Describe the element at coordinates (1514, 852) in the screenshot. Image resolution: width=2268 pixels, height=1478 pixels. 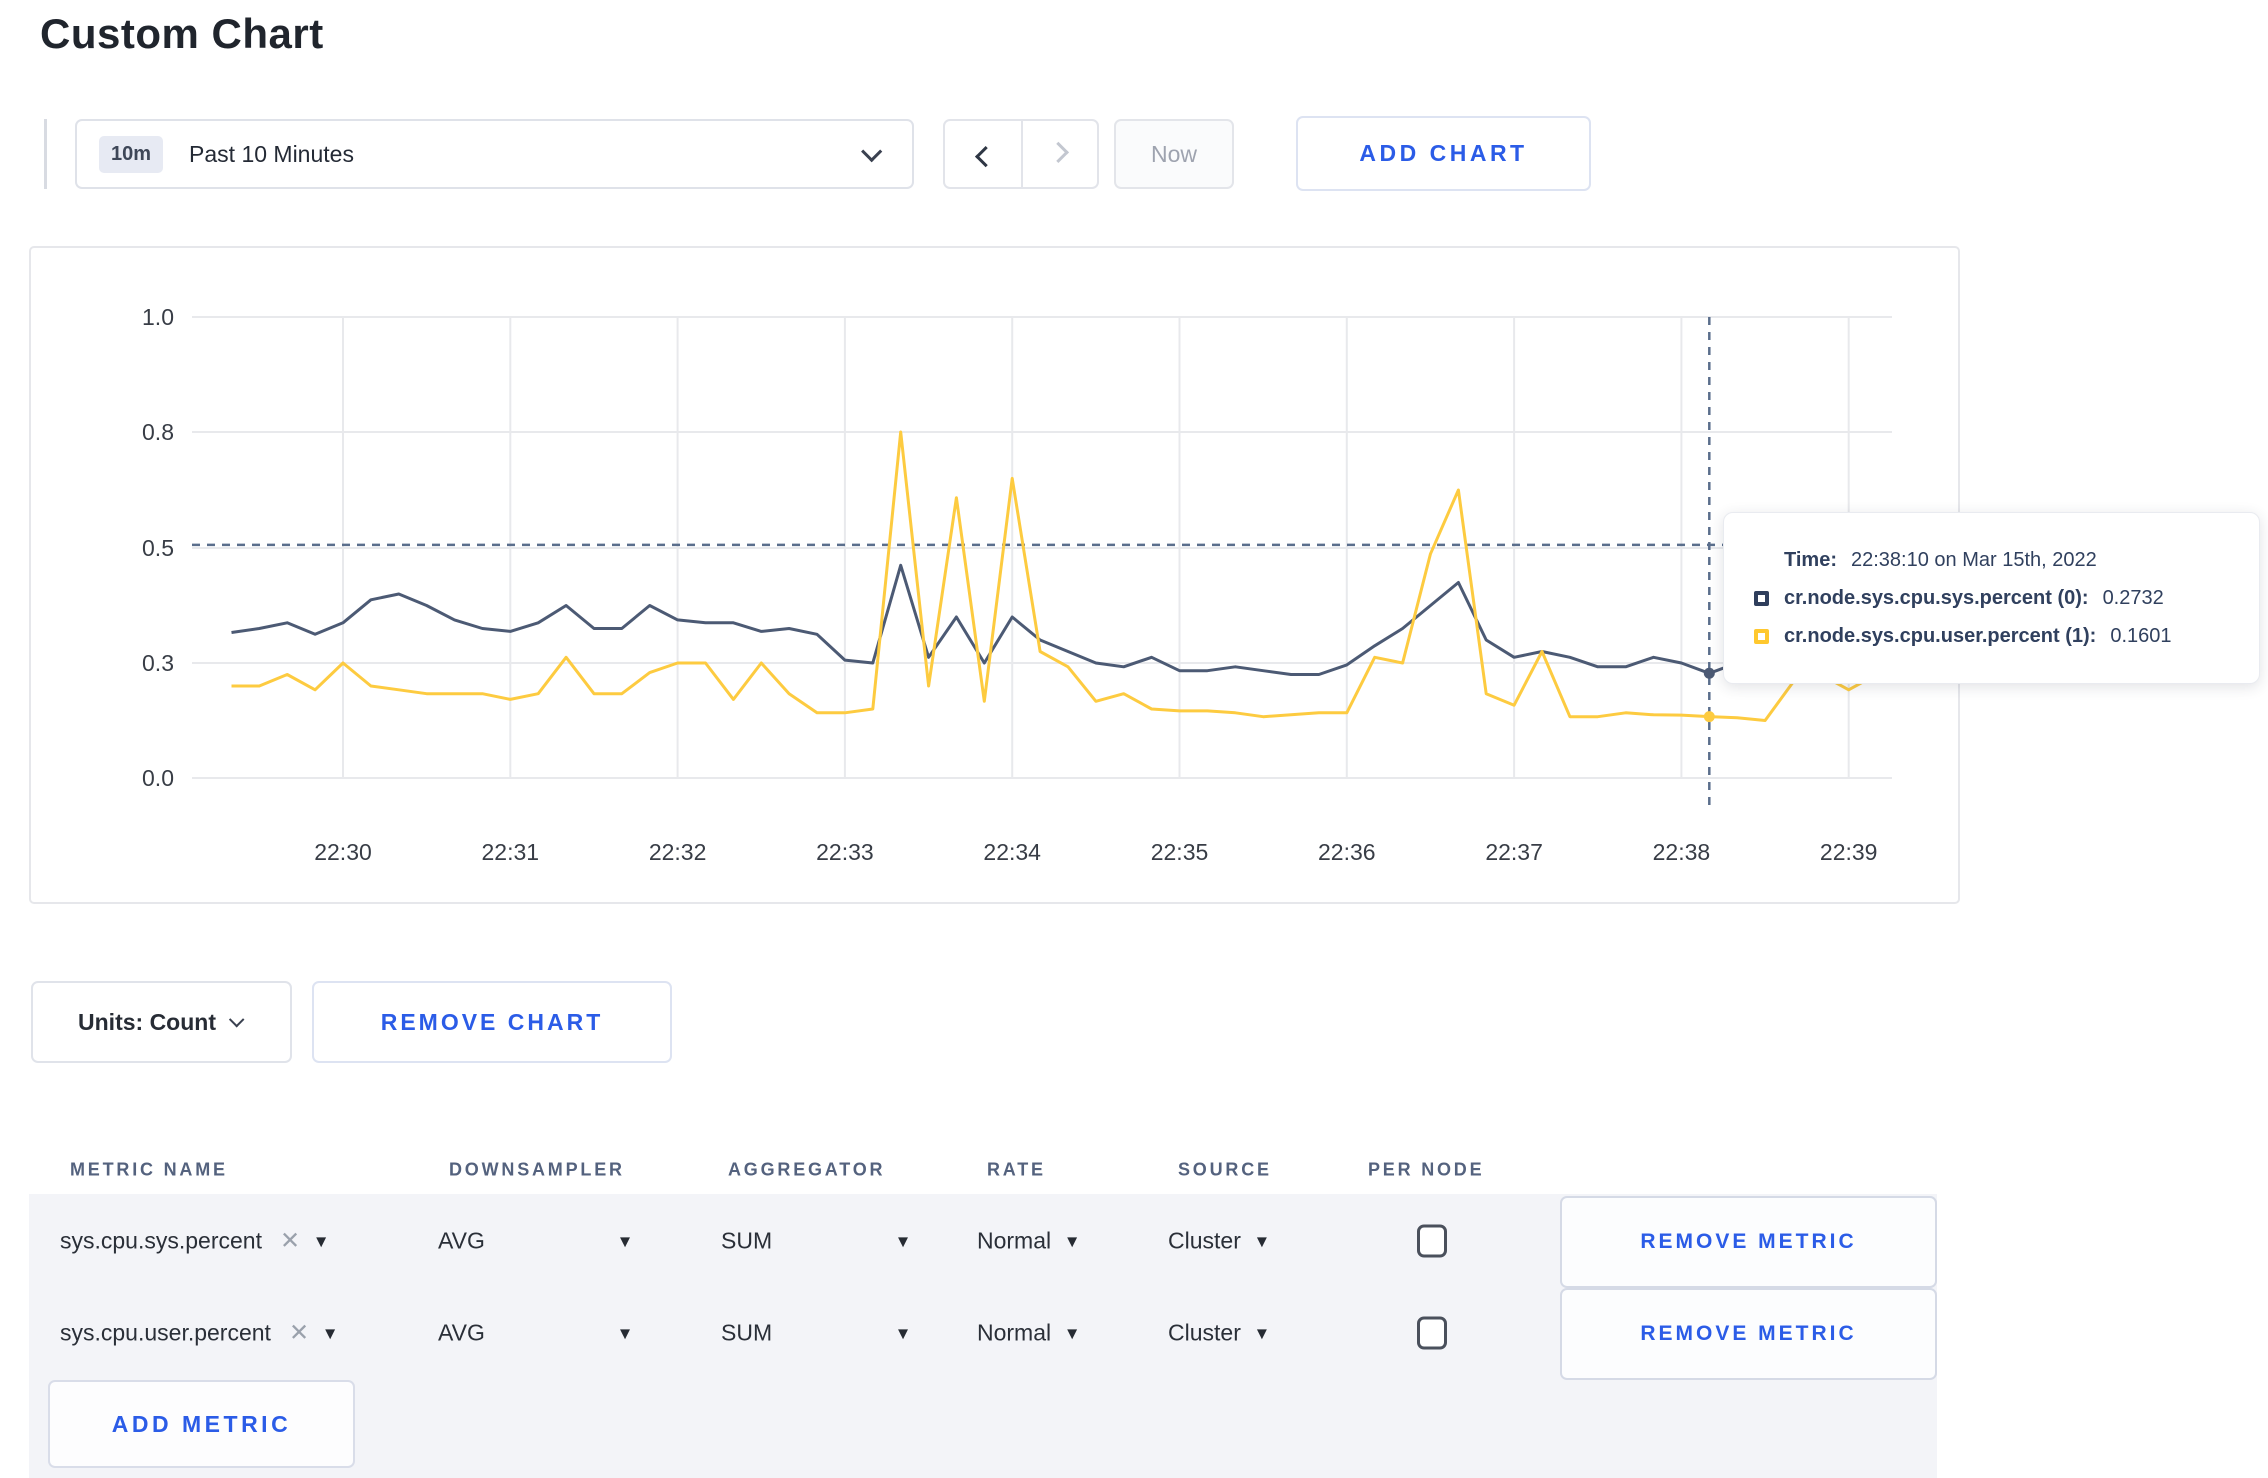
I see `svg-text: 22:37` at that location.